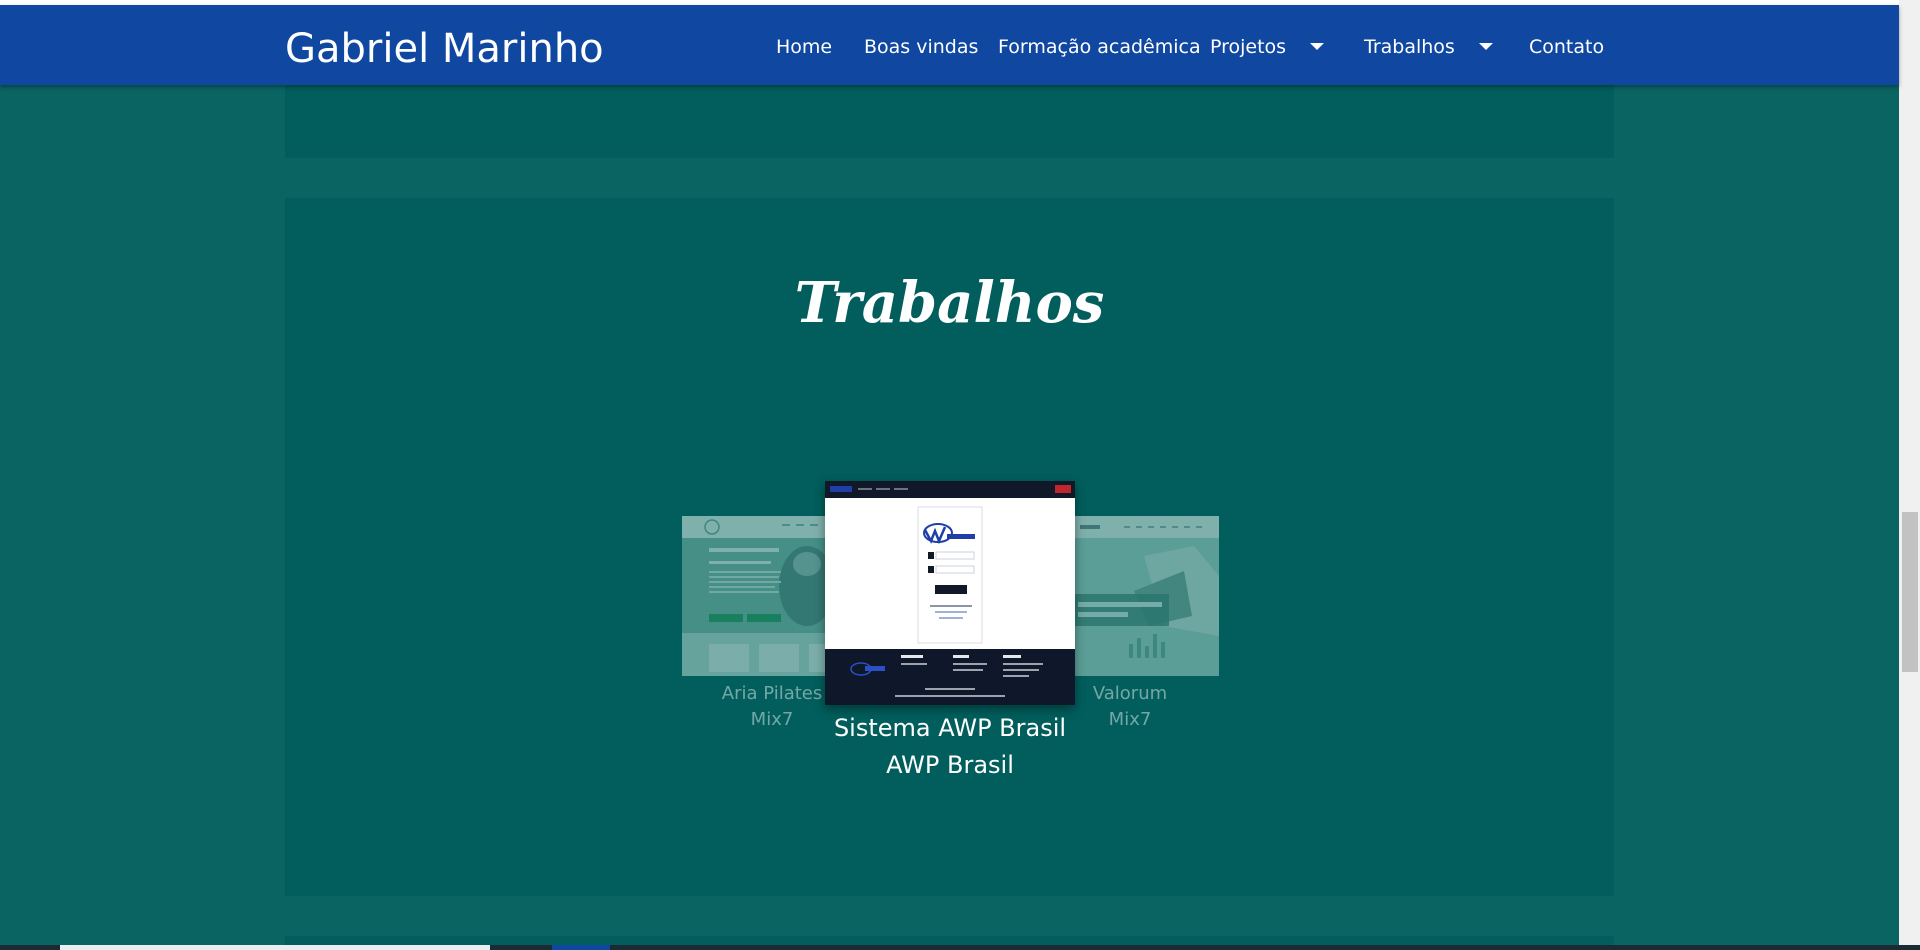  What do you see at coordinates (1910, 592) in the screenshot?
I see `scrollbar-thumb` at bounding box center [1910, 592].